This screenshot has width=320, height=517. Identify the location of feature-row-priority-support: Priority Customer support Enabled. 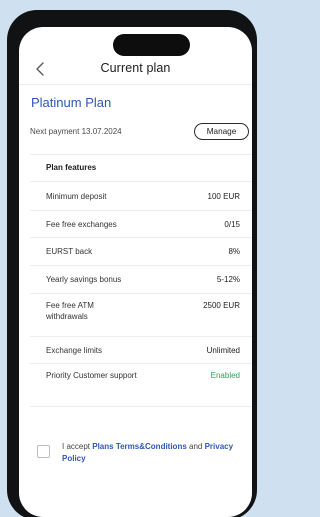
(141, 385).